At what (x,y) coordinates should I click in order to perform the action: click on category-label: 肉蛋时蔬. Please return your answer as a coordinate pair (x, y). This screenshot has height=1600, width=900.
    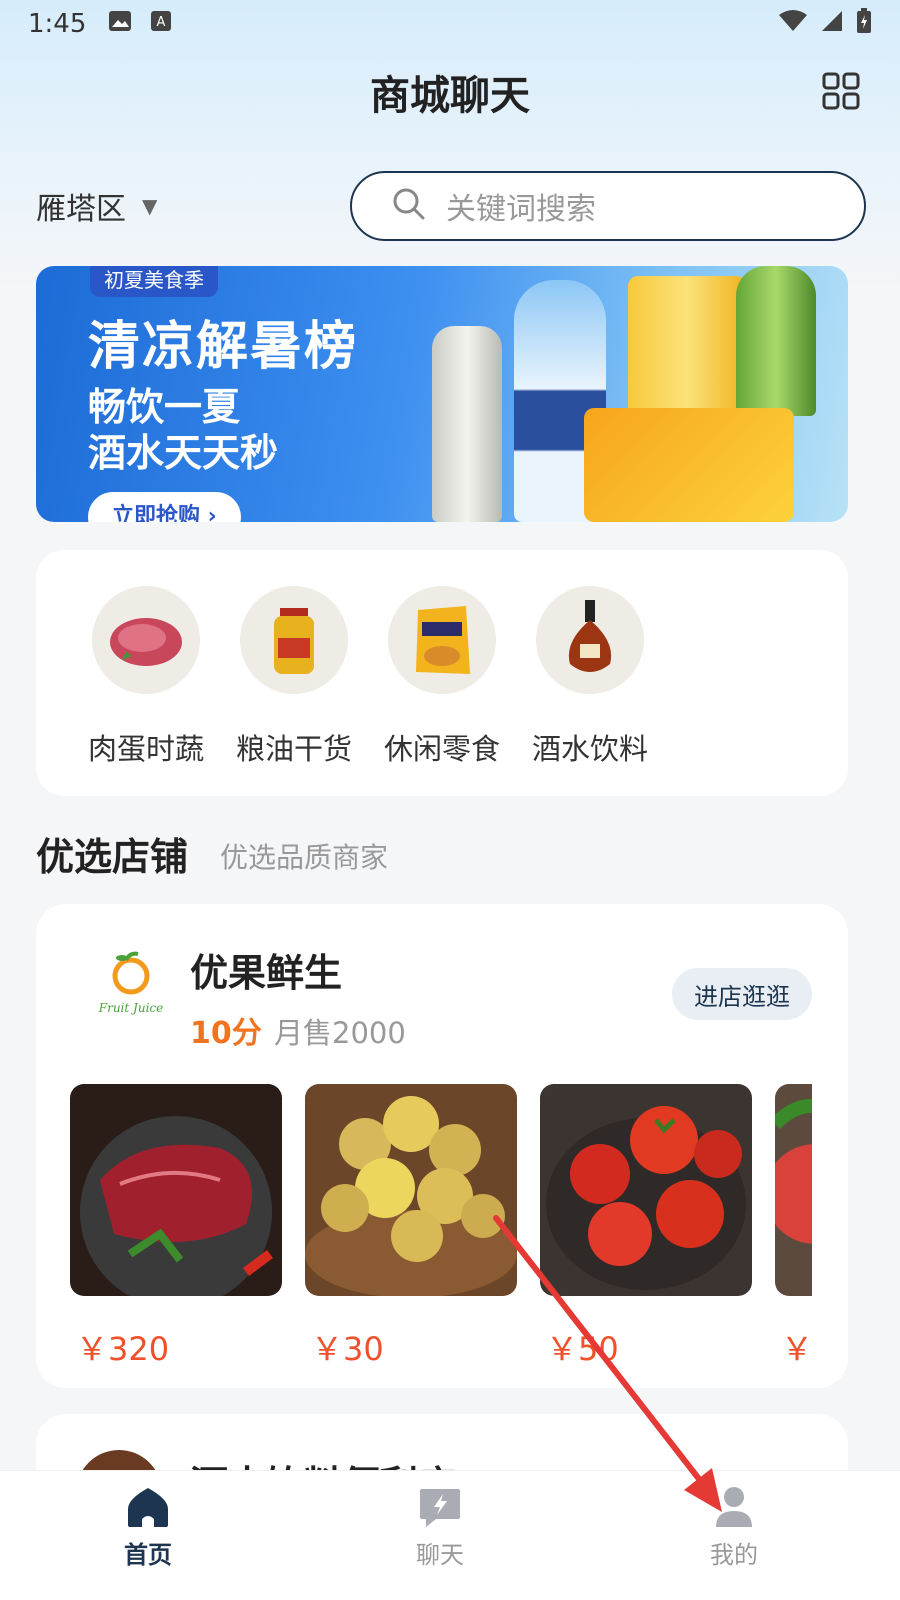
    Looking at the image, I should click on (145, 749).